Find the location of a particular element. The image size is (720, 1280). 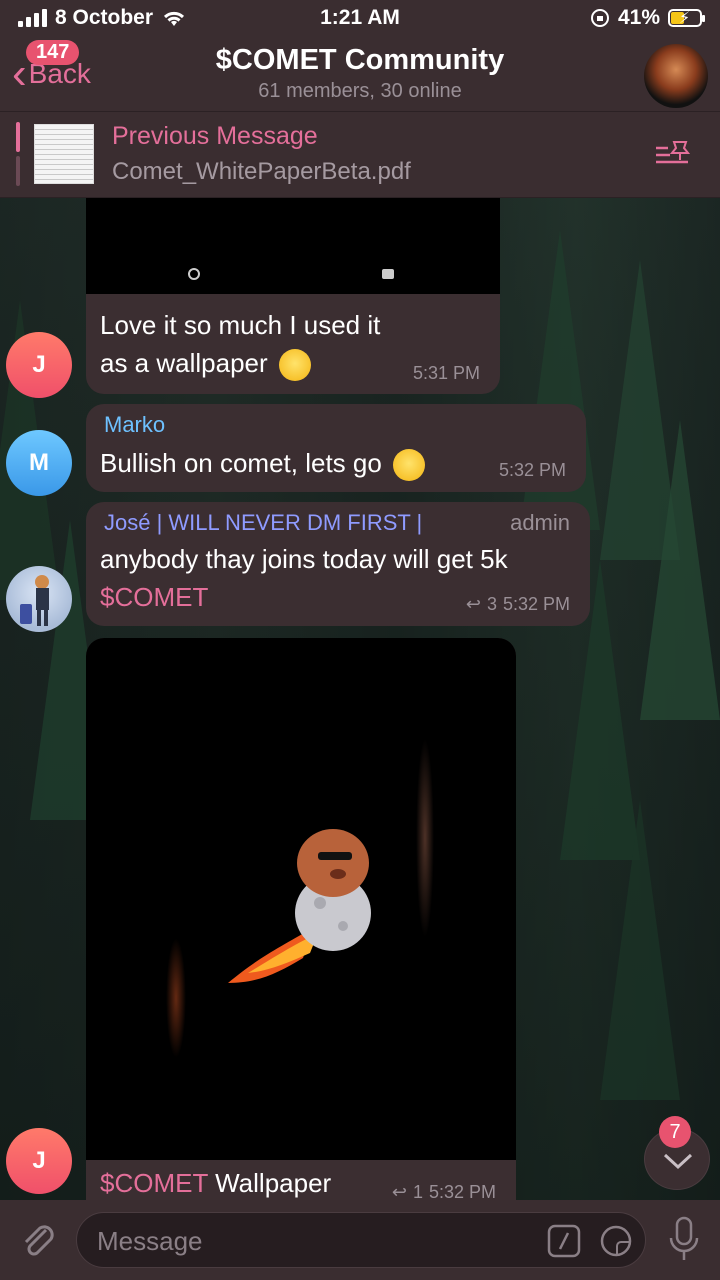

input-bar: Message is located at coordinates (360, 1240).